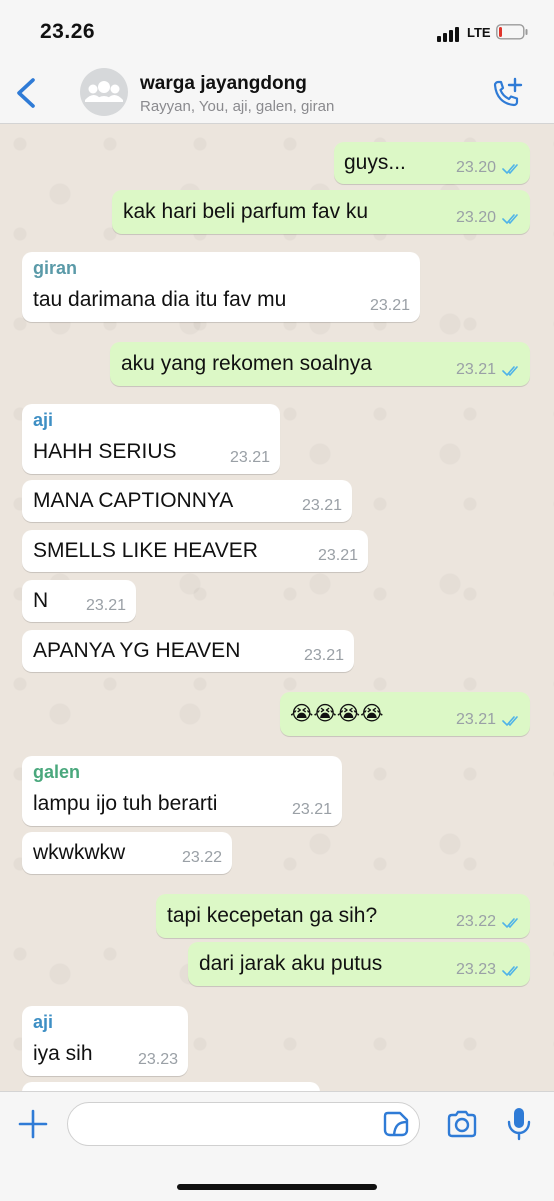 This screenshot has width=554, height=1201. Describe the element at coordinates (243, 1124) in the screenshot. I see `message-input` at that location.